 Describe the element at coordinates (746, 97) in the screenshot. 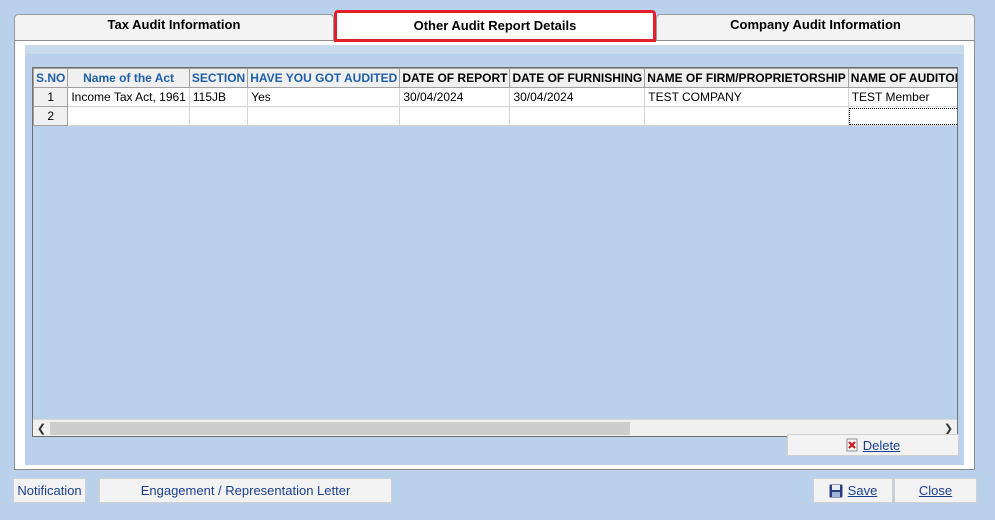

I see `cell-firm: TEST COMPANY` at that location.